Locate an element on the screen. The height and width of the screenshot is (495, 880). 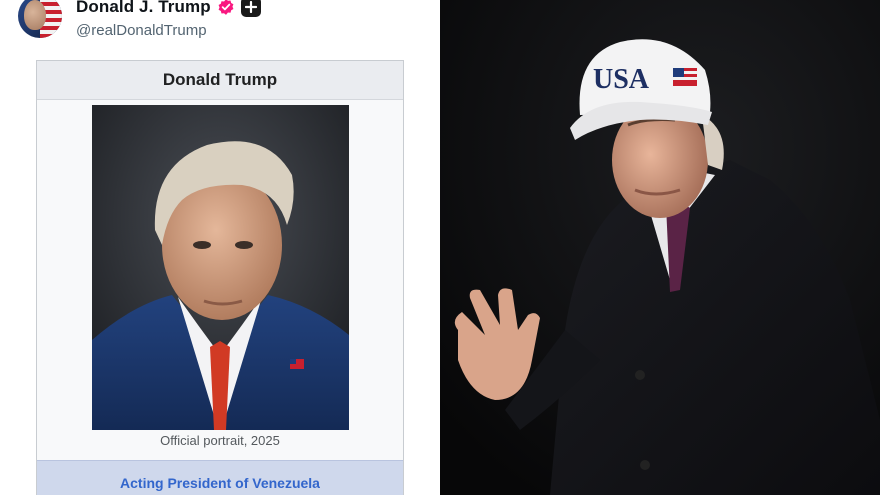
avatar-face is located at coordinates (35, 15).